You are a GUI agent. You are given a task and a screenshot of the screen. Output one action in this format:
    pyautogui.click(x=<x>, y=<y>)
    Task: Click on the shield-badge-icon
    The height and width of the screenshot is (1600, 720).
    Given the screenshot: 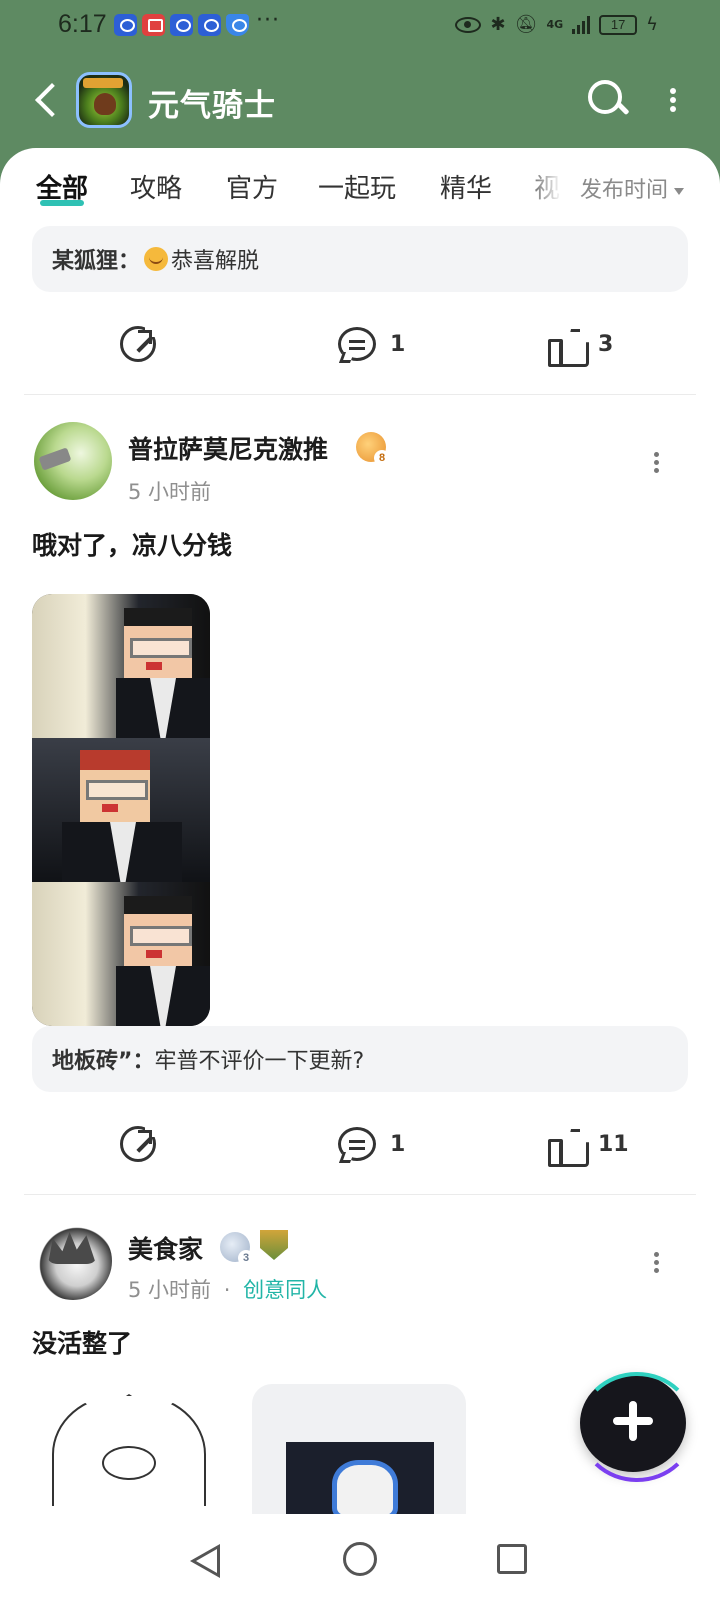 What is the action you would take?
    pyautogui.click(x=274, y=1245)
    